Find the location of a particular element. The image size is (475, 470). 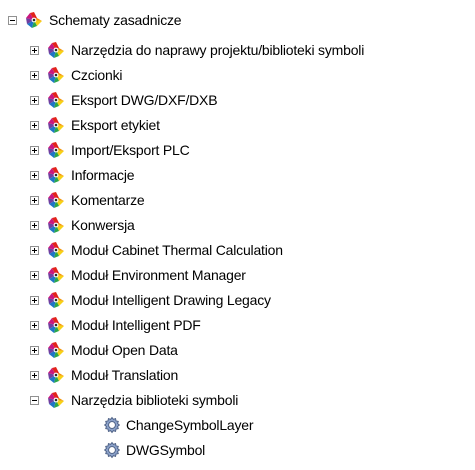

tree-node-drawing-legacy: Moduł Intelligent Drawing Legacy is located at coordinates (150, 300).